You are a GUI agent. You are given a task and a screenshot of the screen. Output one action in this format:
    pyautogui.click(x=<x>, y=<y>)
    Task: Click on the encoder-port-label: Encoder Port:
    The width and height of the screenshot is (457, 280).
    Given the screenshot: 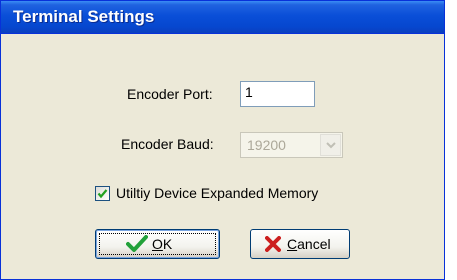 What is the action you would take?
    pyautogui.click(x=170, y=94)
    